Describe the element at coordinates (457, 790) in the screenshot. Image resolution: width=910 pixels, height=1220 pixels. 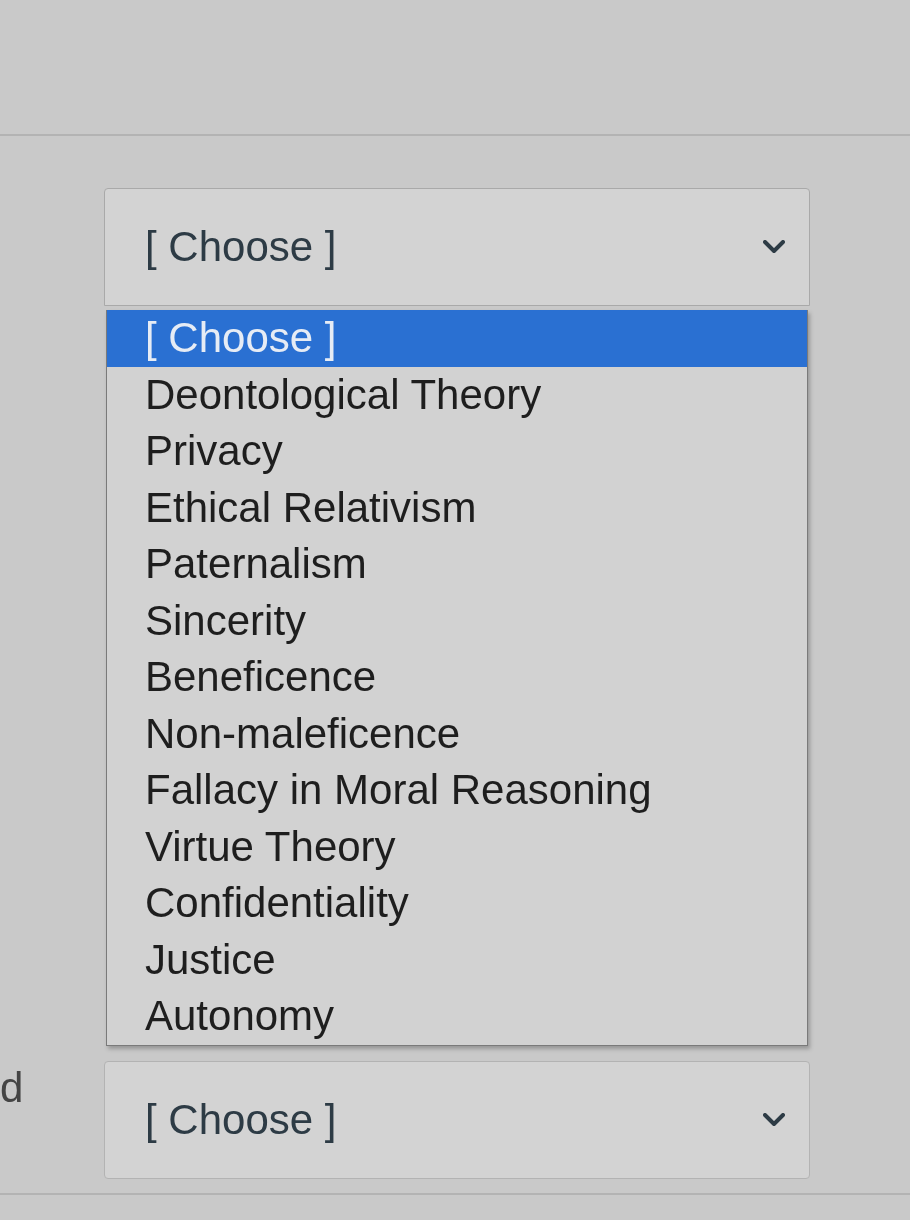
I see `dropdown-option: Fallacy in Moral Reasoning` at that location.